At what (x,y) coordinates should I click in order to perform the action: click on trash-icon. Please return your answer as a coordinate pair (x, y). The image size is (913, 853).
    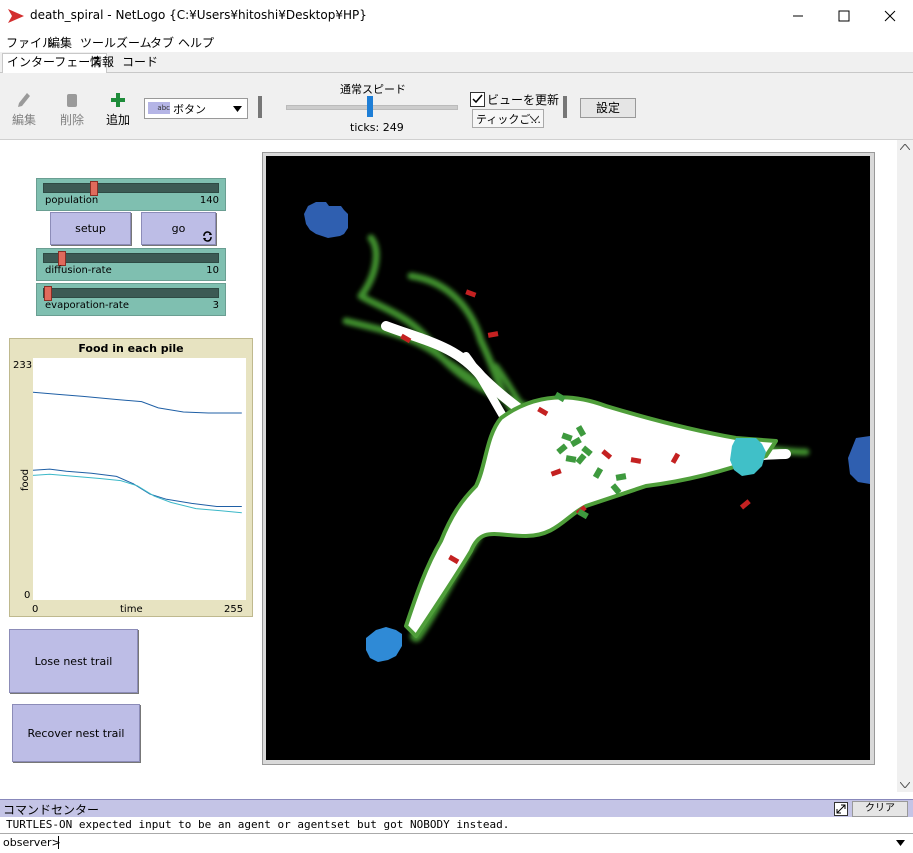
    Looking at the image, I should click on (72, 100).